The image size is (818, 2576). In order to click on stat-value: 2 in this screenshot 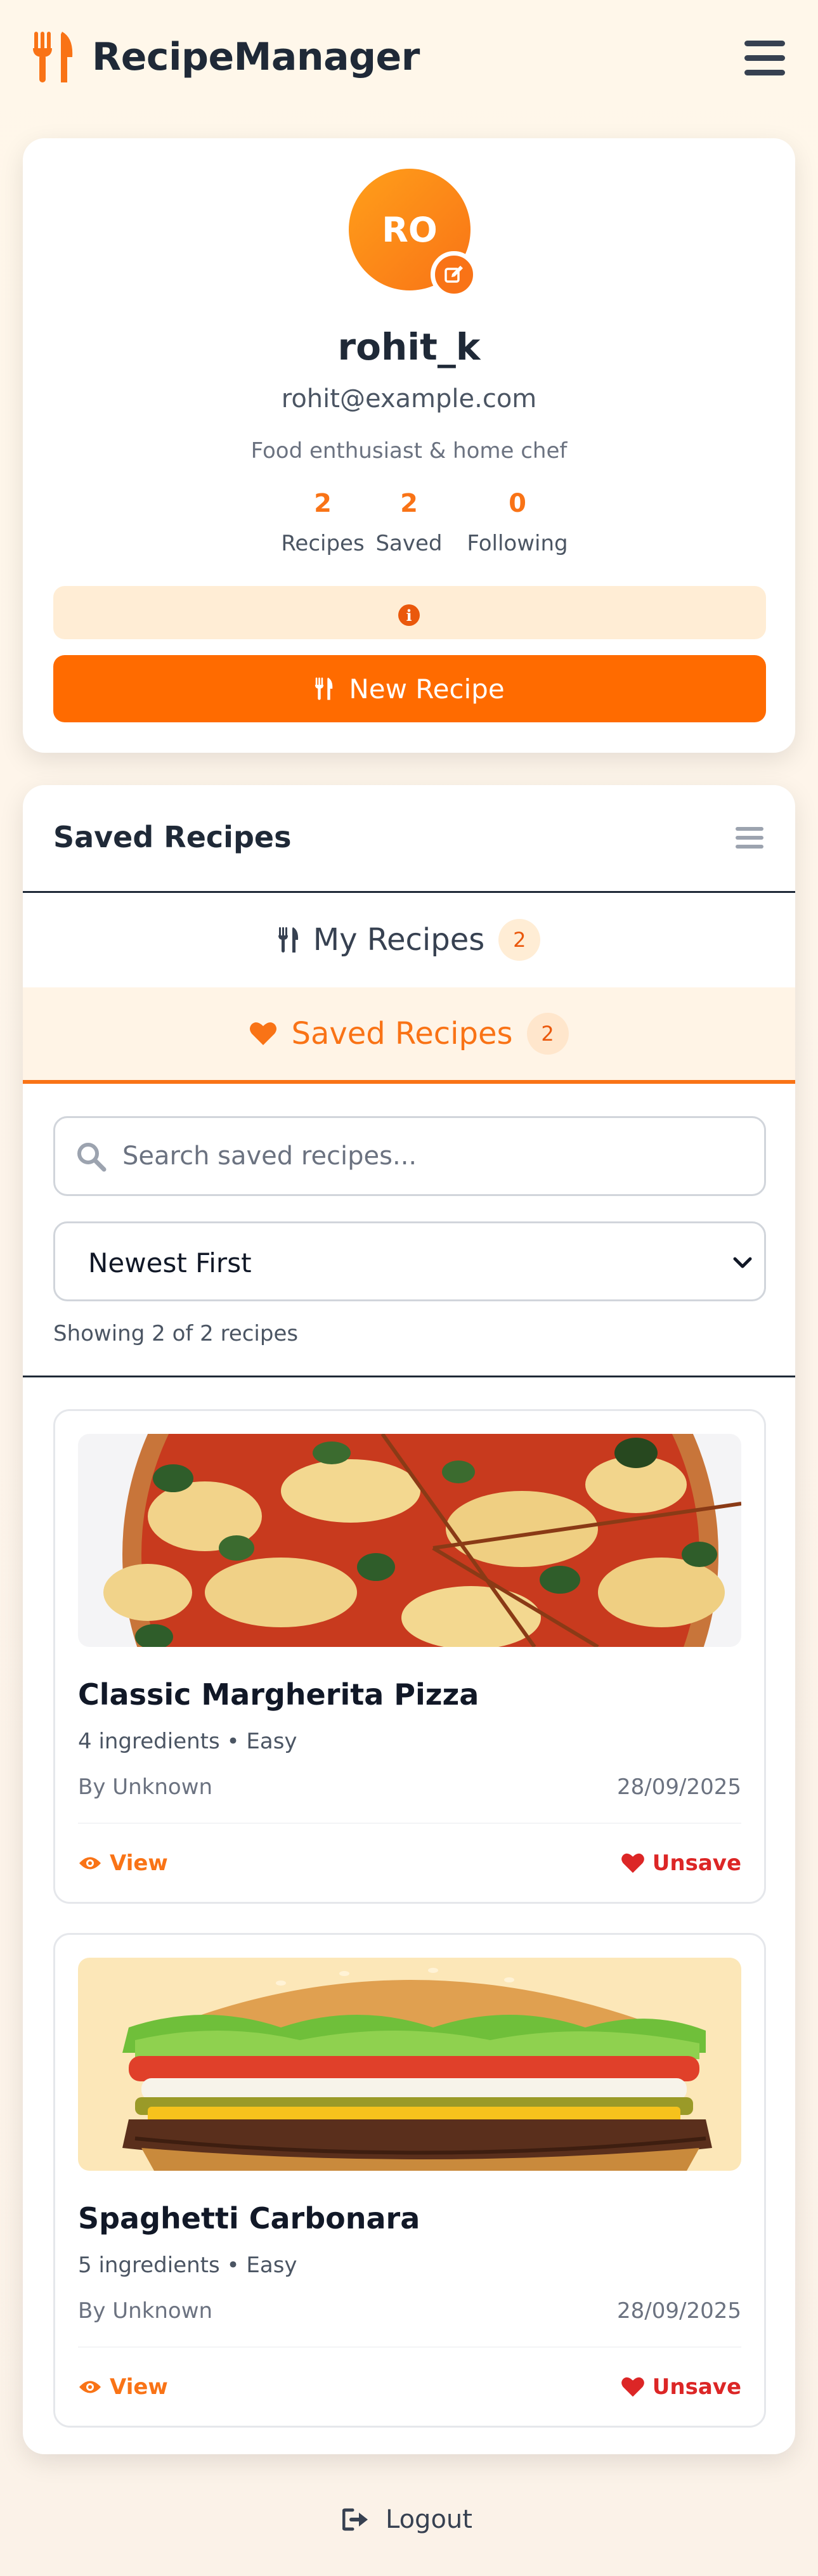, I will do `click(409, 504)`.